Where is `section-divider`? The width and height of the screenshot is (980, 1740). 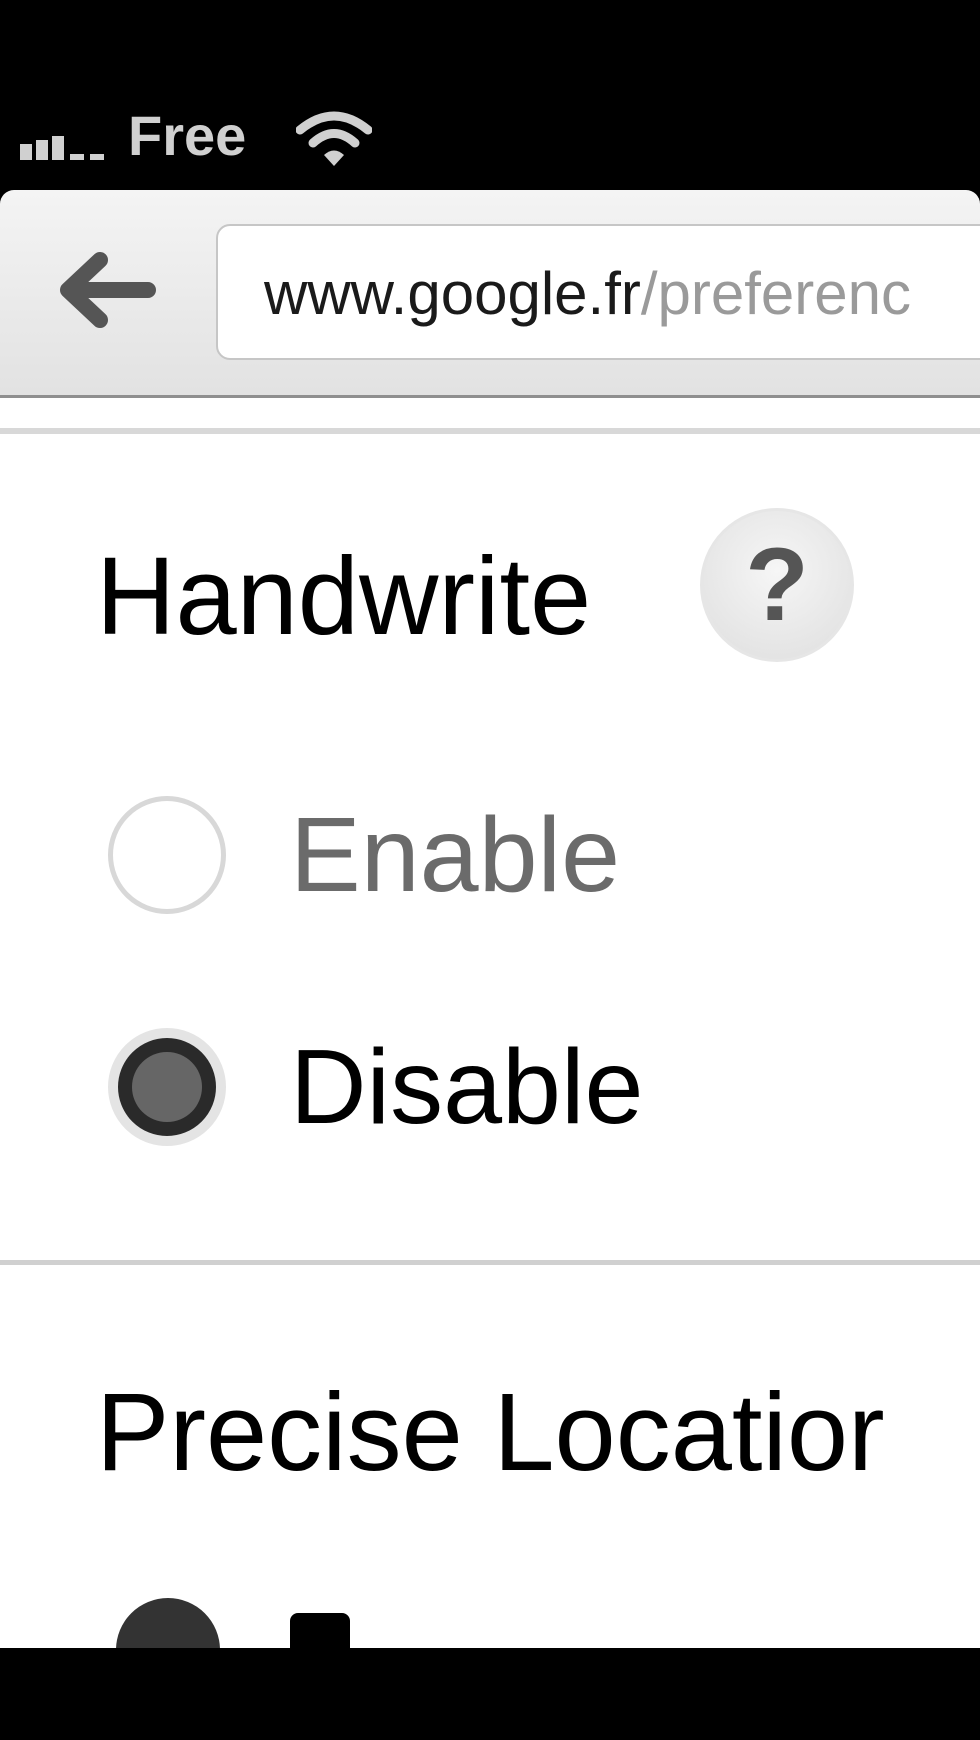 section-divider is located at coordinates (490, 1262).